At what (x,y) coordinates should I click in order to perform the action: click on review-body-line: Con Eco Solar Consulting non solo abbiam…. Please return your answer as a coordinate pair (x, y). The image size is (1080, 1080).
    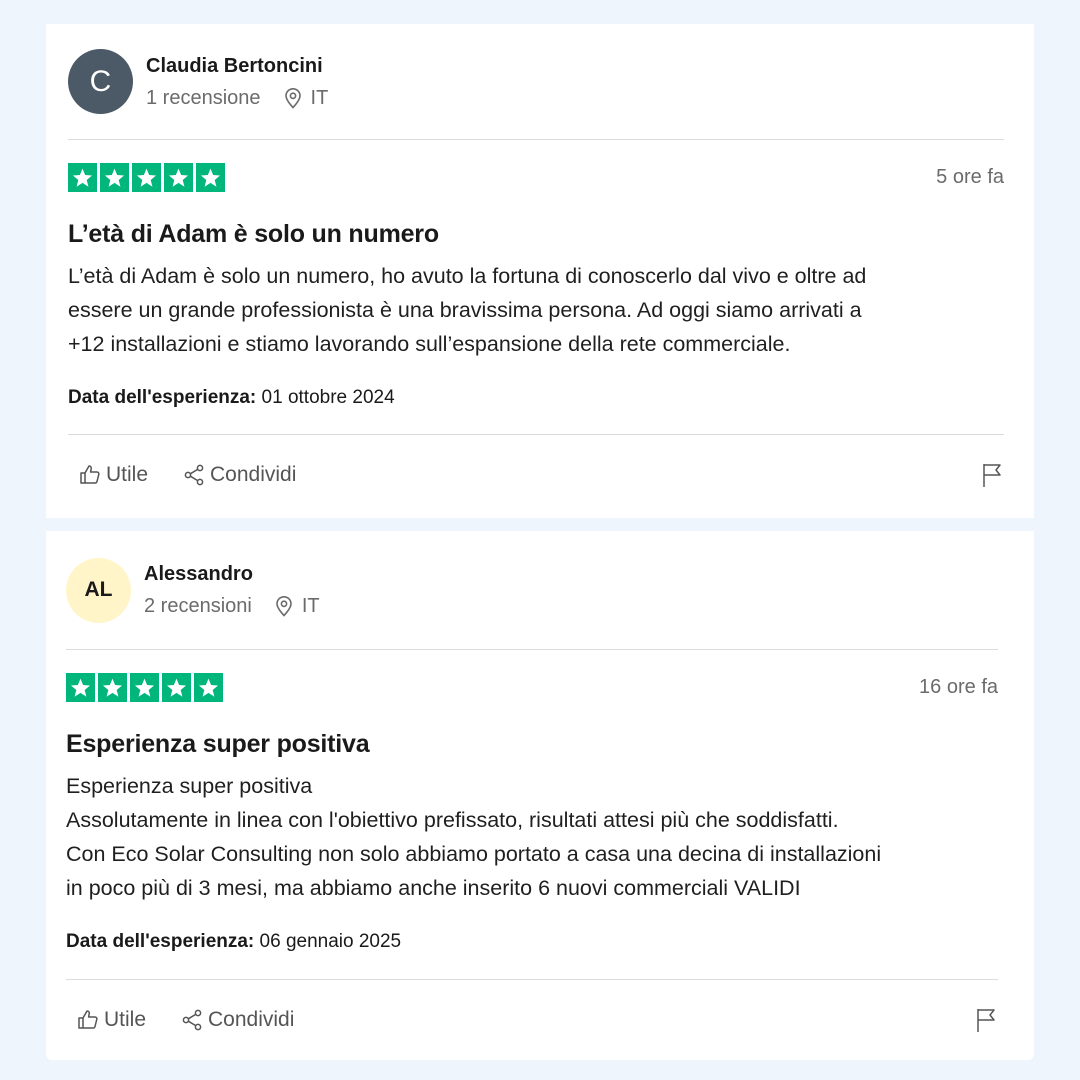
    Looking at the image, I should click on (474, 854).